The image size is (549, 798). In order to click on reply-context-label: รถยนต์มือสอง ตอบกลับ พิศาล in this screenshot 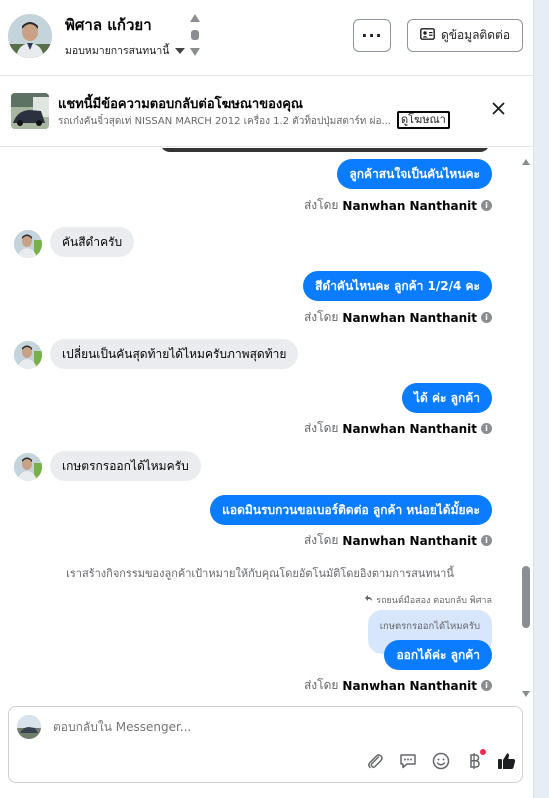, I will do `click(428, 600)`.